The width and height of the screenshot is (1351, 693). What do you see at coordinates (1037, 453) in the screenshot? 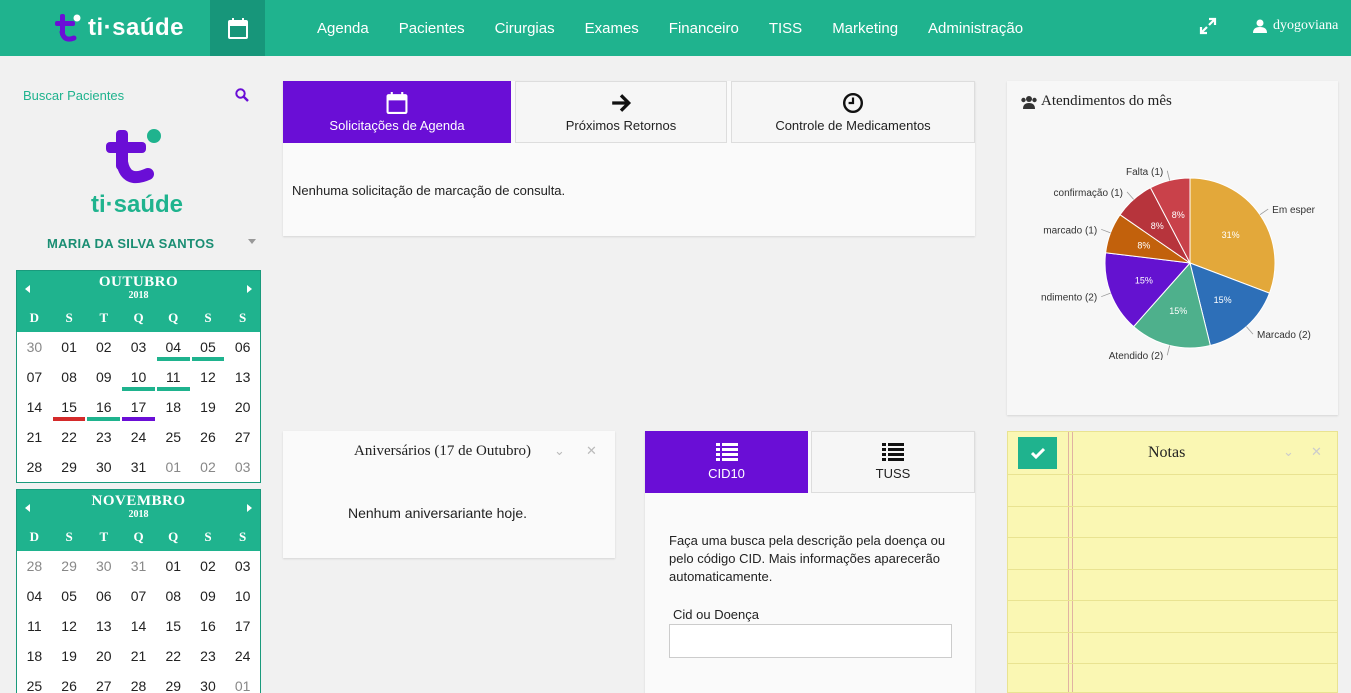
I see `save-note-button` at bounding box center [1037, 453].